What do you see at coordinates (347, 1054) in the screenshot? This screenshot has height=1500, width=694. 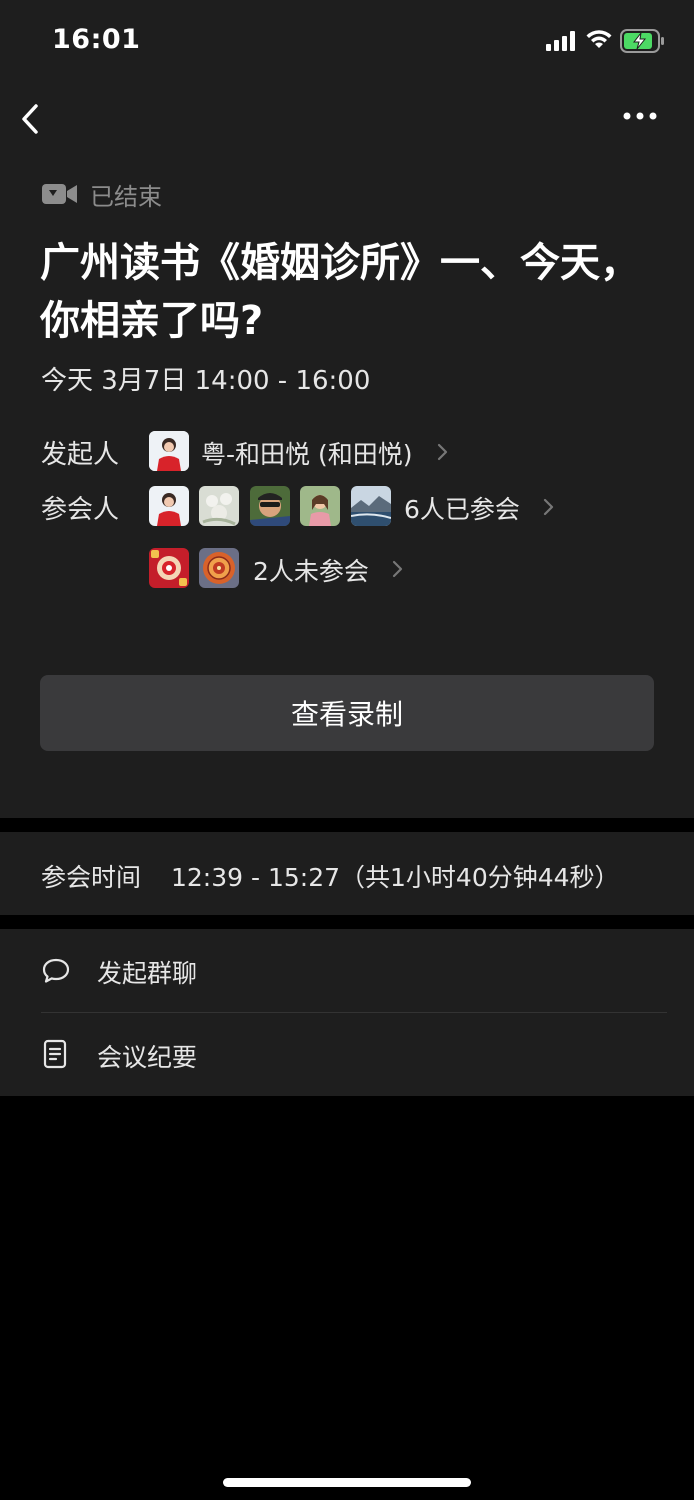 I see `meeting-minutes-button: 会议纪要` at bounding box center [347, 1054].